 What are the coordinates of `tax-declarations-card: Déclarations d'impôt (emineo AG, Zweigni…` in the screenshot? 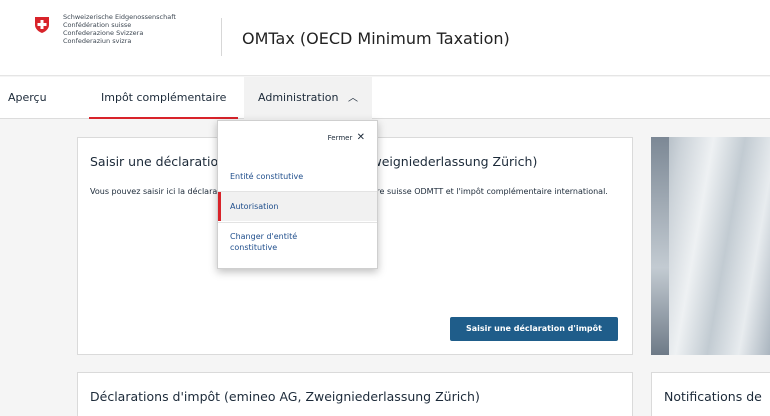 It's located at (355, 394).